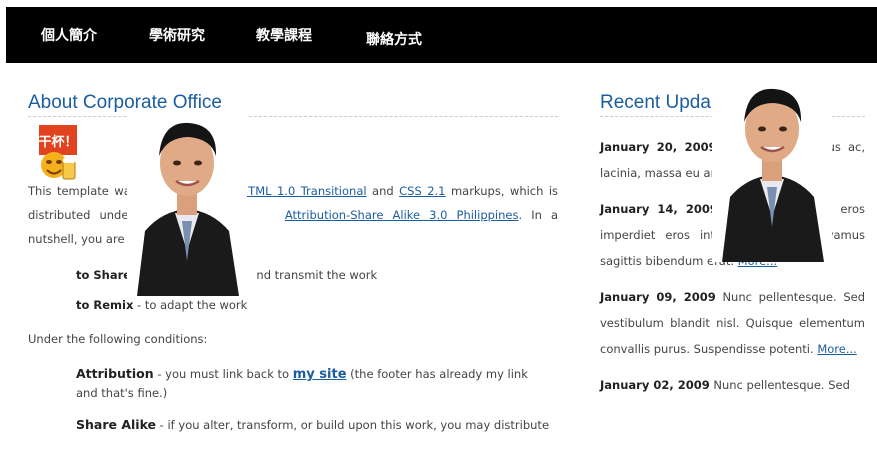 The width and height of the screenshot is (877, 459). What do you see at coordinates (223, 374) in the screenshot?
I see `attribution-text: - you must link back to` at bounding box center [223, 374].